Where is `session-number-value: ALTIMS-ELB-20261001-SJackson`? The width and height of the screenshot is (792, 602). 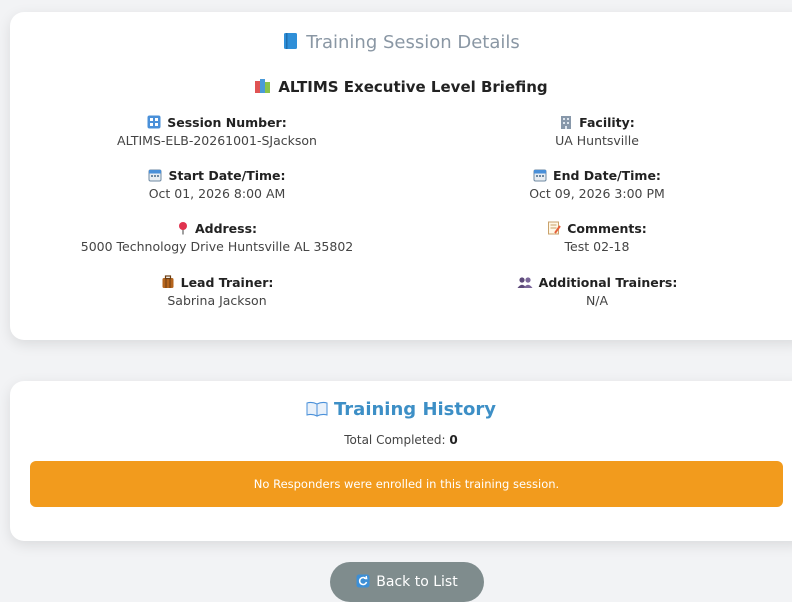 session-number-value: ALTIMS-ELB-20261001-SJackson is located at coordinates (217, 140).